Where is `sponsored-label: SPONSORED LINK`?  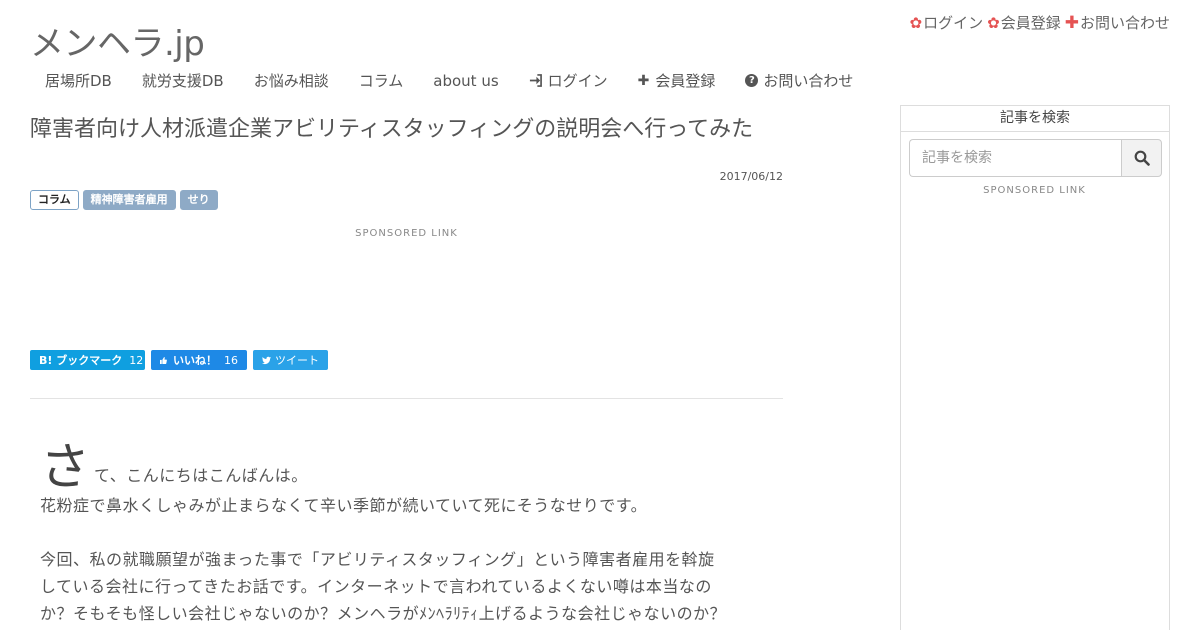
sponsored-label: SPONSORED LINK is located at coordinates (406, 233).